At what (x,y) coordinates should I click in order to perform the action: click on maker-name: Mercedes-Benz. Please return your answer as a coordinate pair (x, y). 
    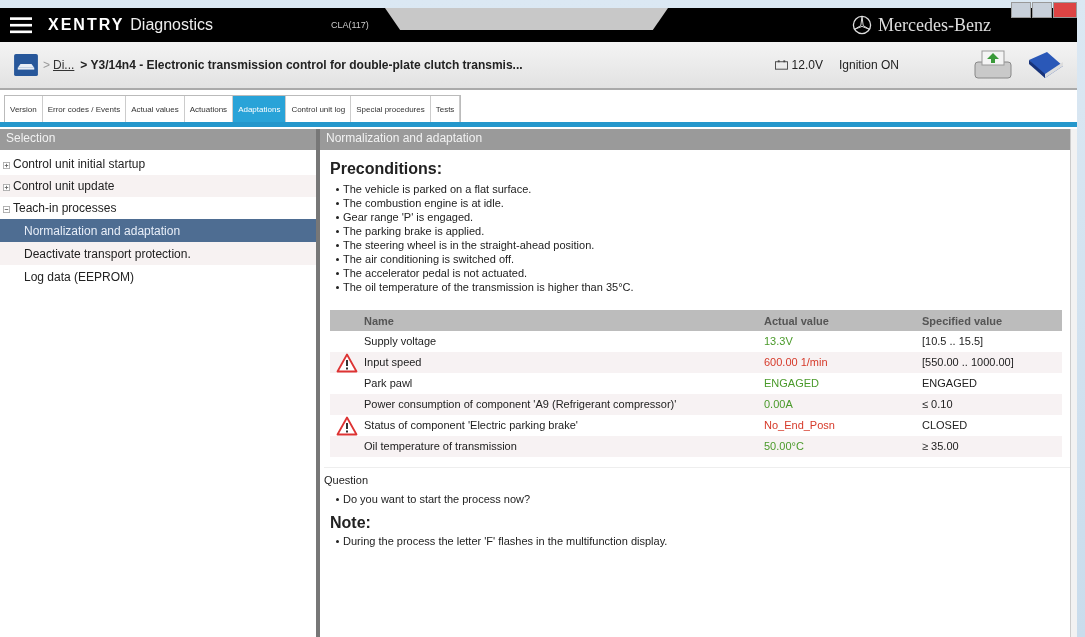
    Looking at the image, I should click on (934, 25).